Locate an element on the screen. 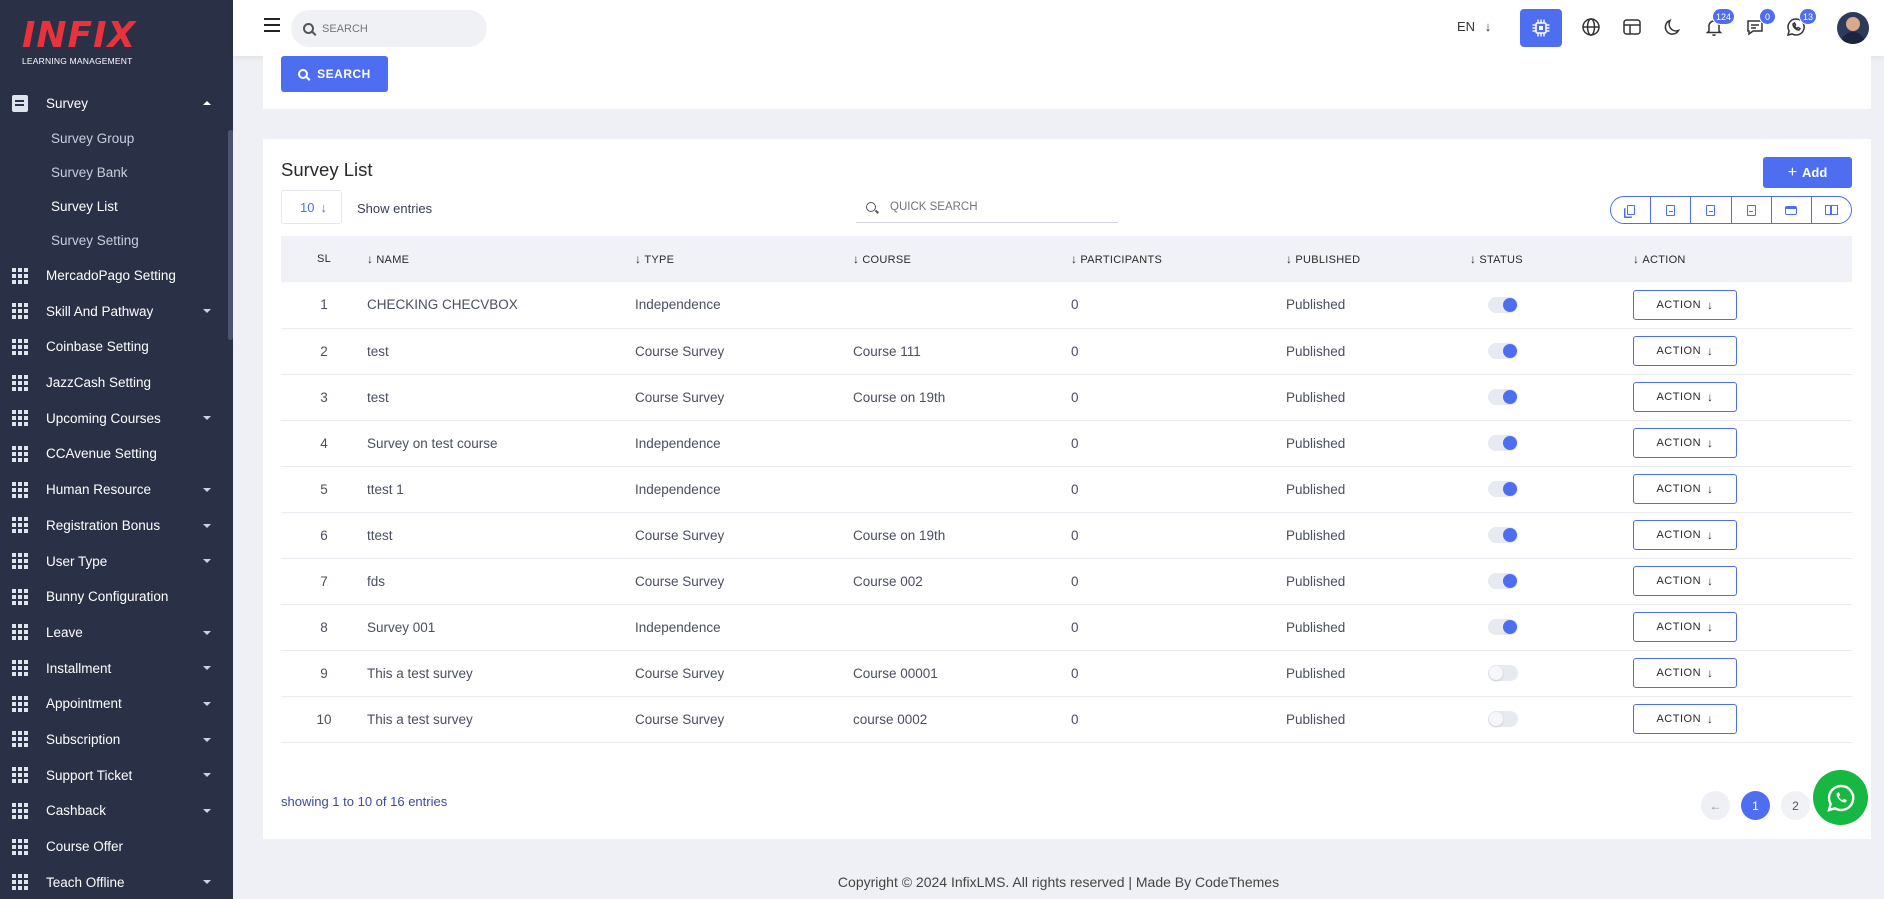 The image size is (1884, 899). avatar is located at coordinates (1853, 28).